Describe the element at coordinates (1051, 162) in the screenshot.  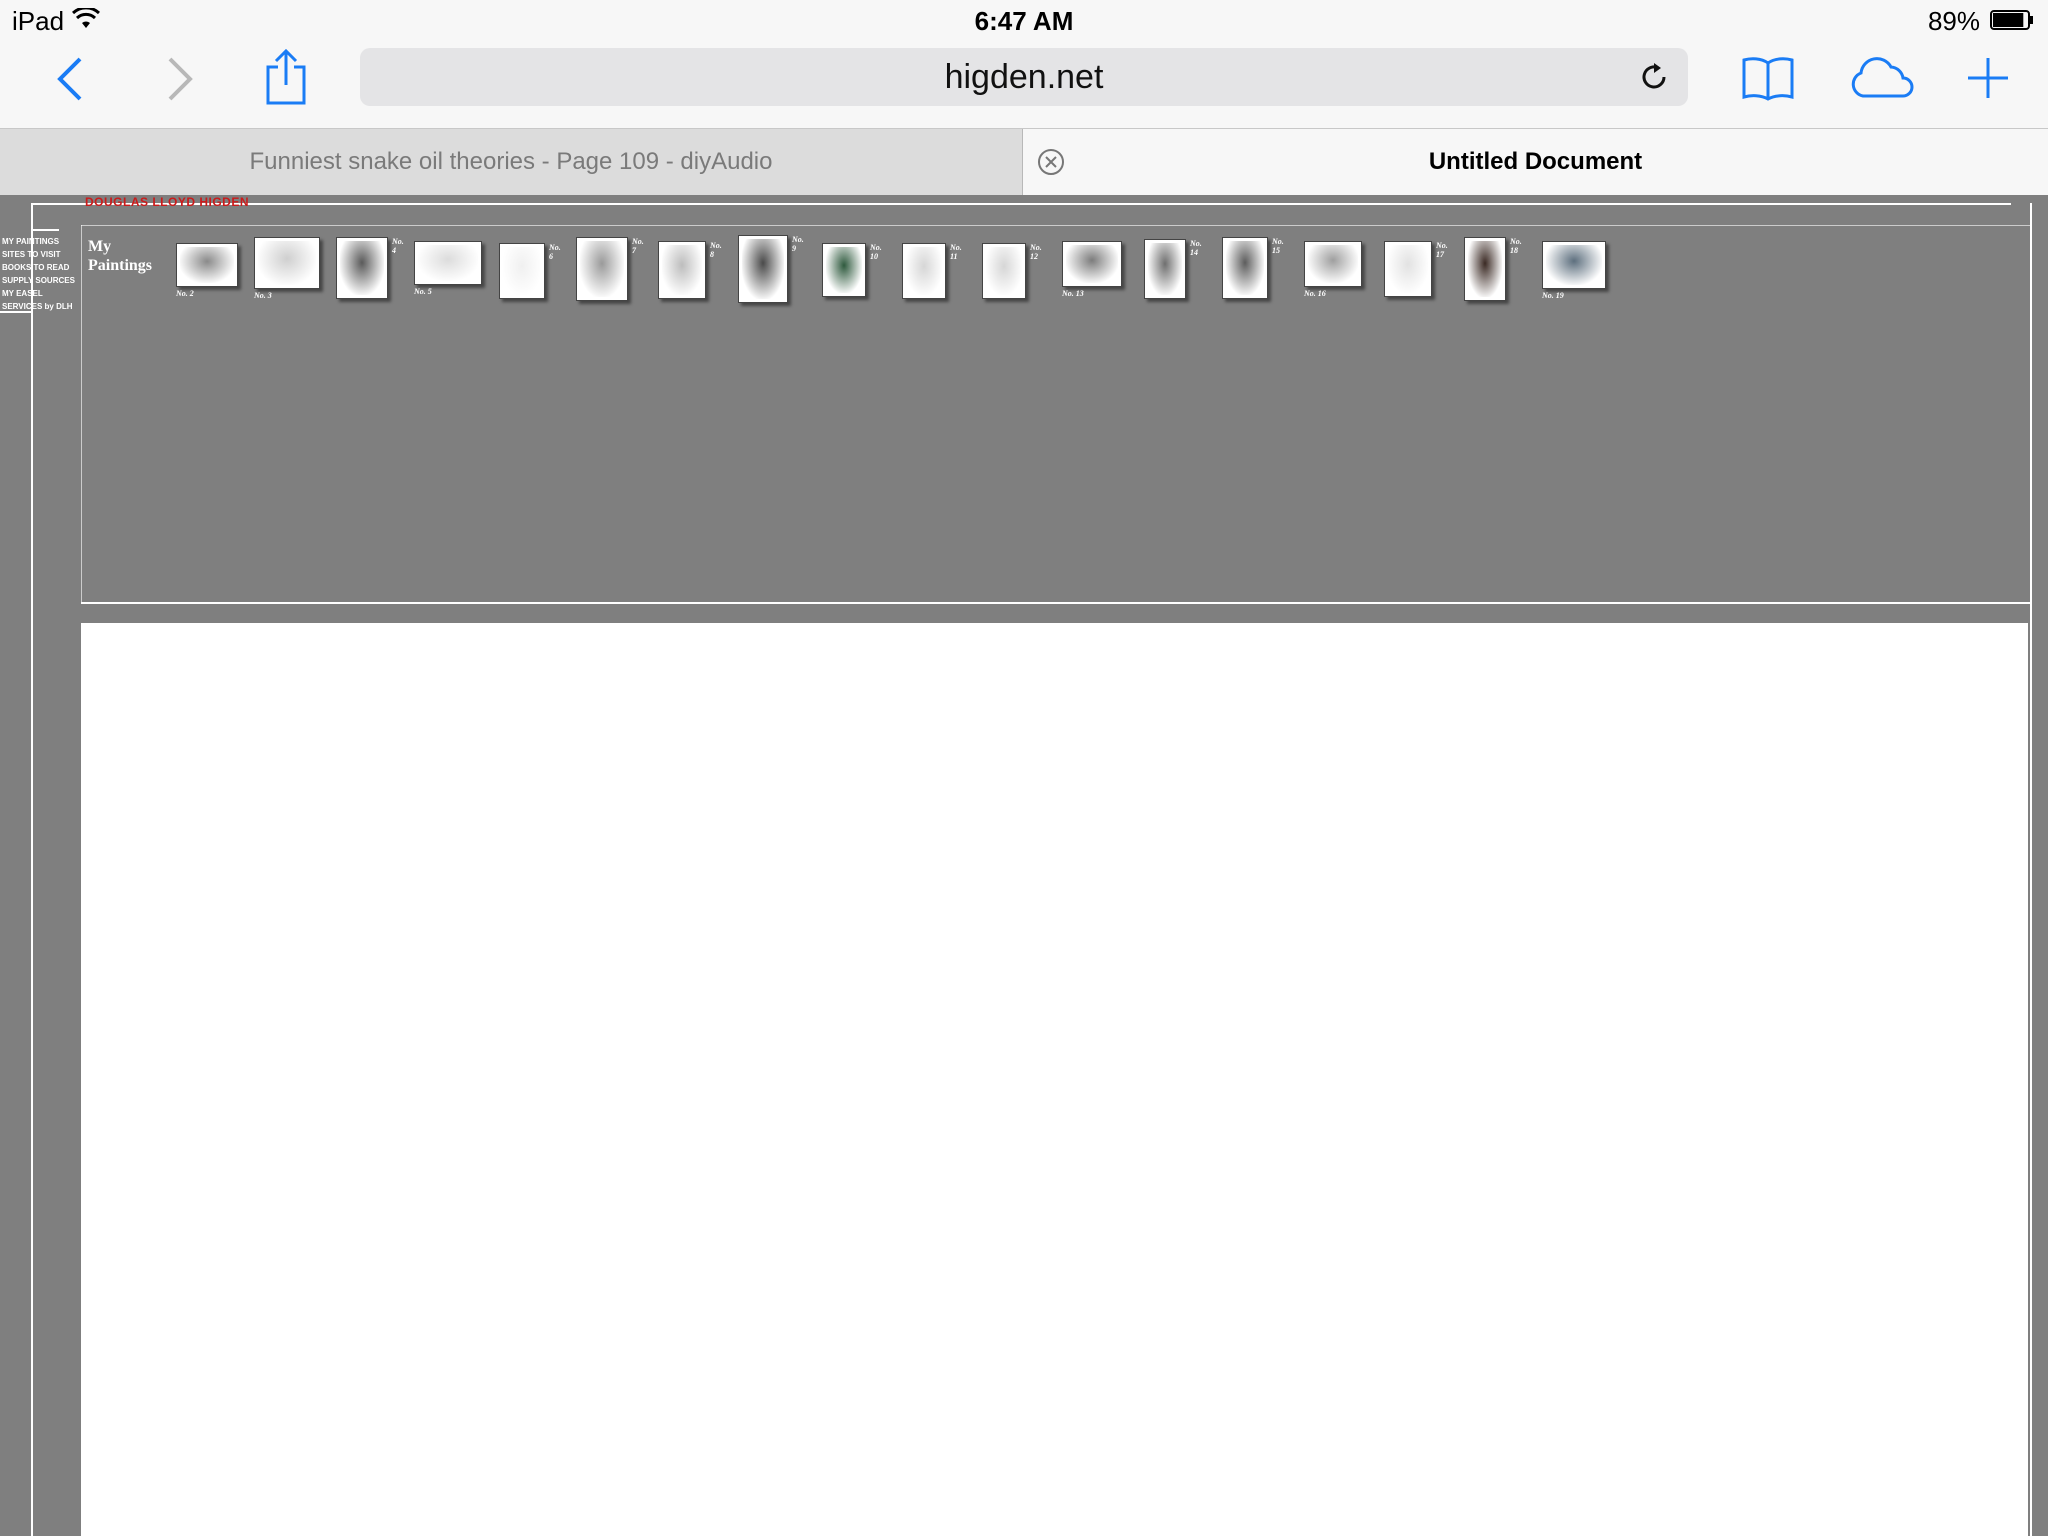
I see `close-tab-icon` at that location.